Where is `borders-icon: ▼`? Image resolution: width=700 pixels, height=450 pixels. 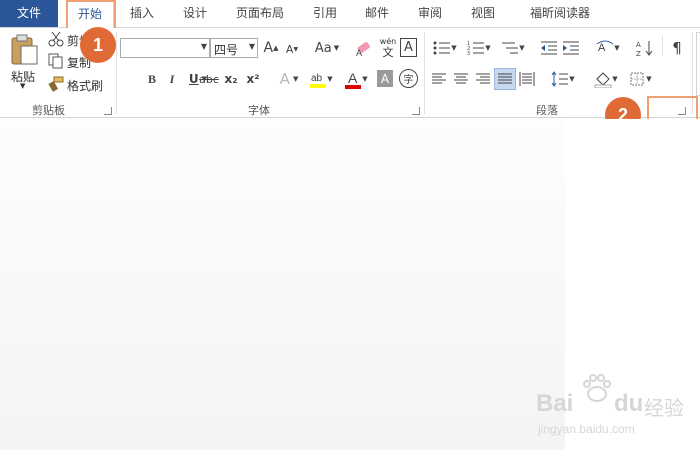 borders-icon: ▼ is located at coordinates (641, 79).